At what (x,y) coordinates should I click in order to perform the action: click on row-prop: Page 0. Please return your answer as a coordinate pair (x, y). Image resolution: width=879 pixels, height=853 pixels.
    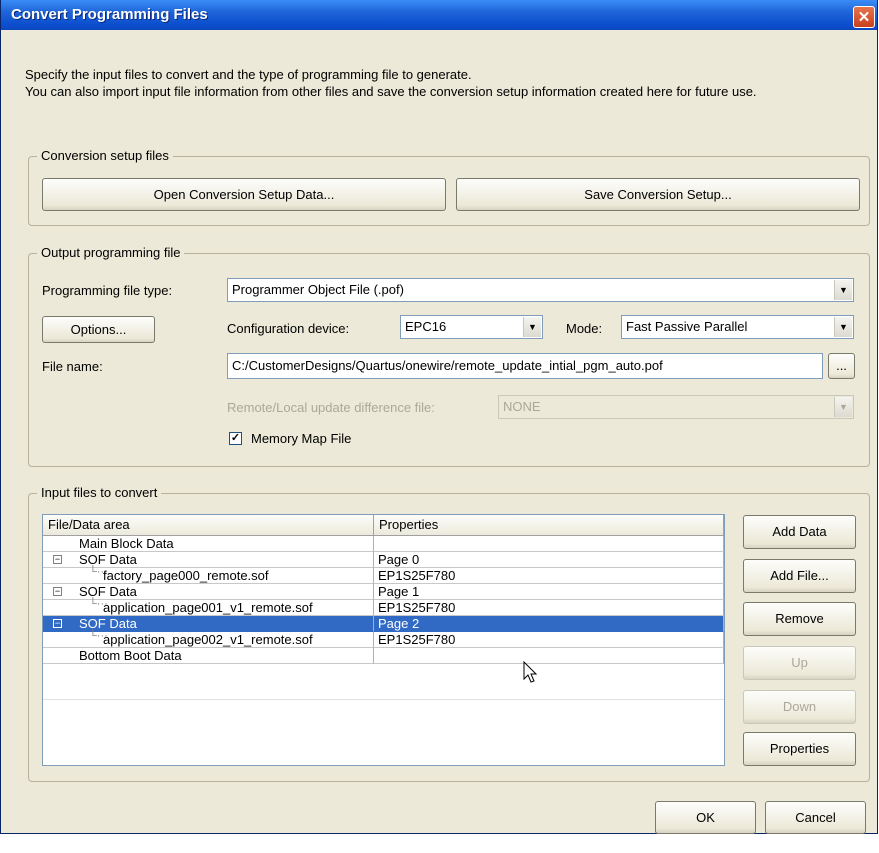
    Looking at the image, I should click on (549, 560).